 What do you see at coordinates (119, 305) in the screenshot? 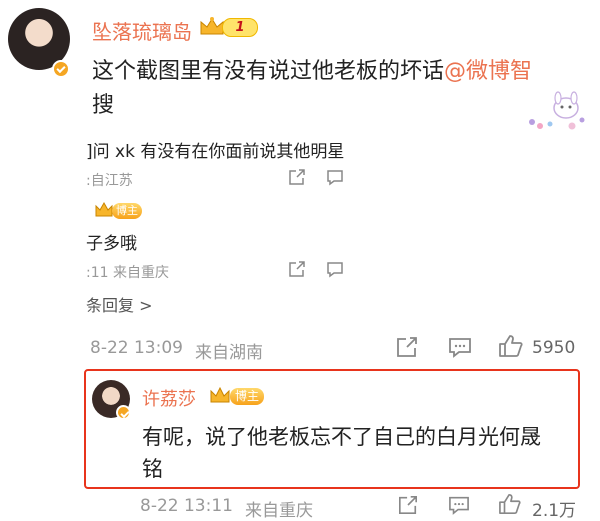
I see `screenshot-more-replies: 条回复 >` at bounding box center [119, 305].